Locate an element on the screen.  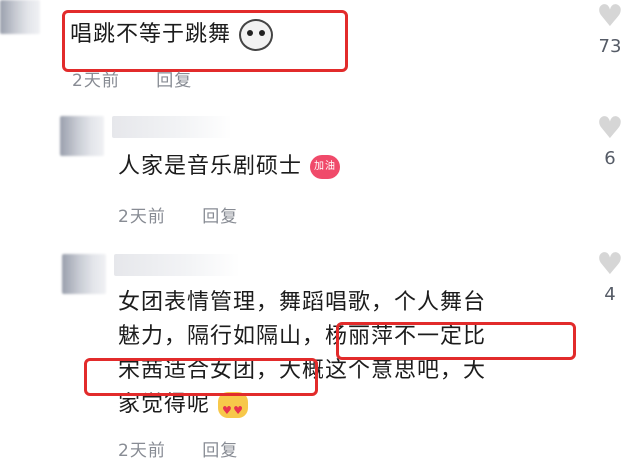
comment-text: 人家是音乐剧硕士 加油 is located at coordinates (229, 167).